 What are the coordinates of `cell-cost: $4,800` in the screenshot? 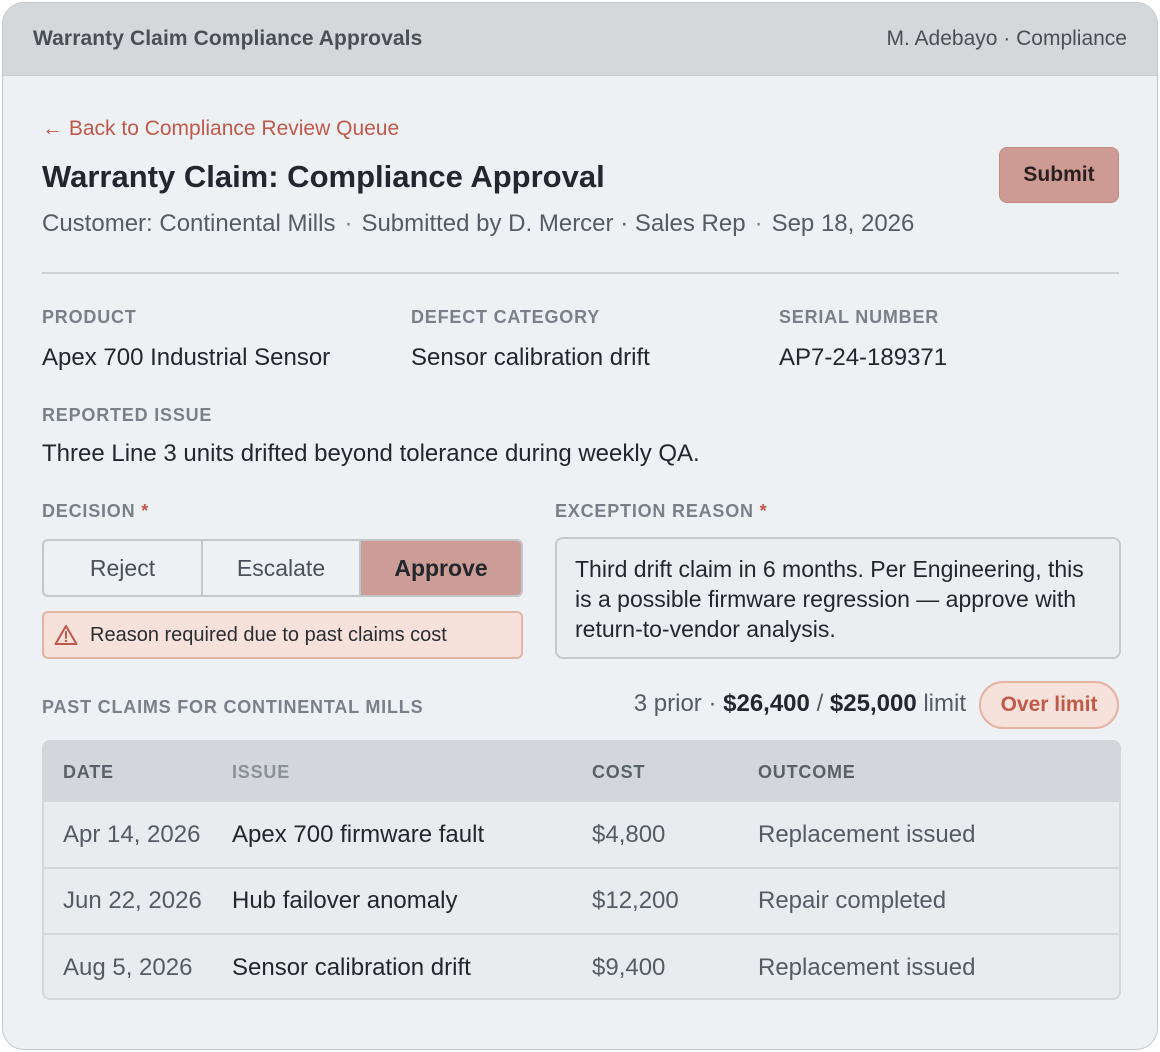 It's located at (629, 834).